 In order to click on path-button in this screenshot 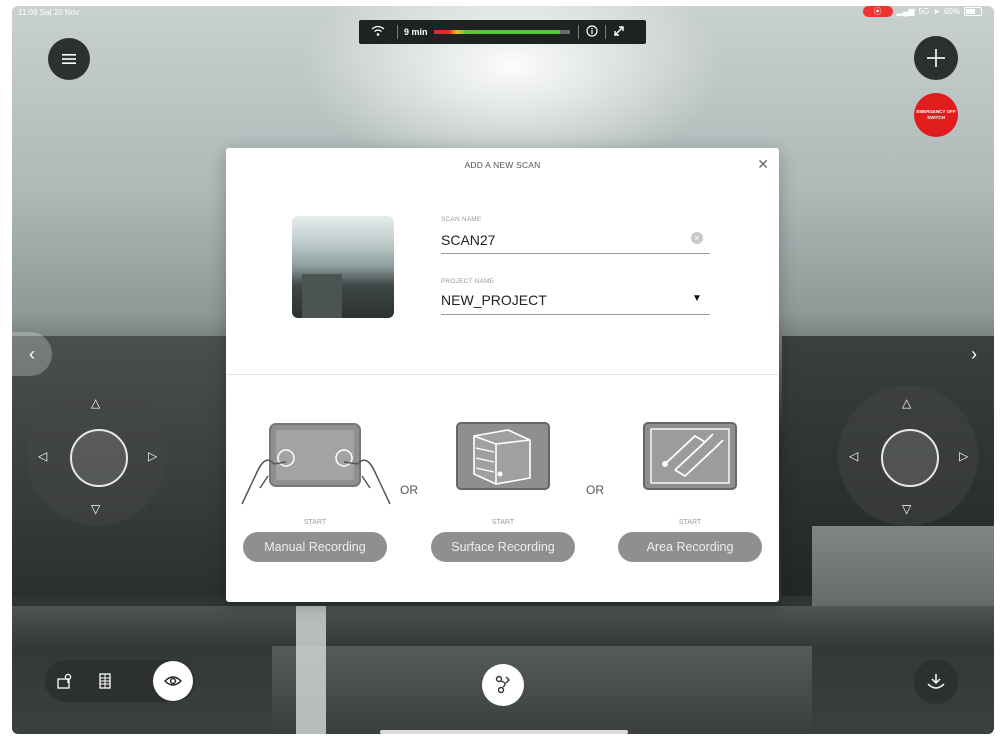, I will do `click(503, 685)`.